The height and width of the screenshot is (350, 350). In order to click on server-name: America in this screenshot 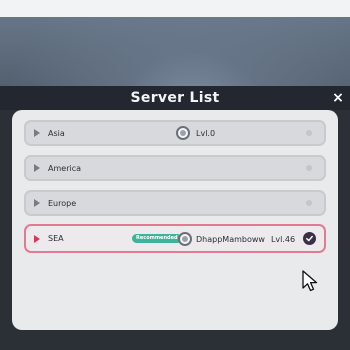, I will do `click(64, 168)`.